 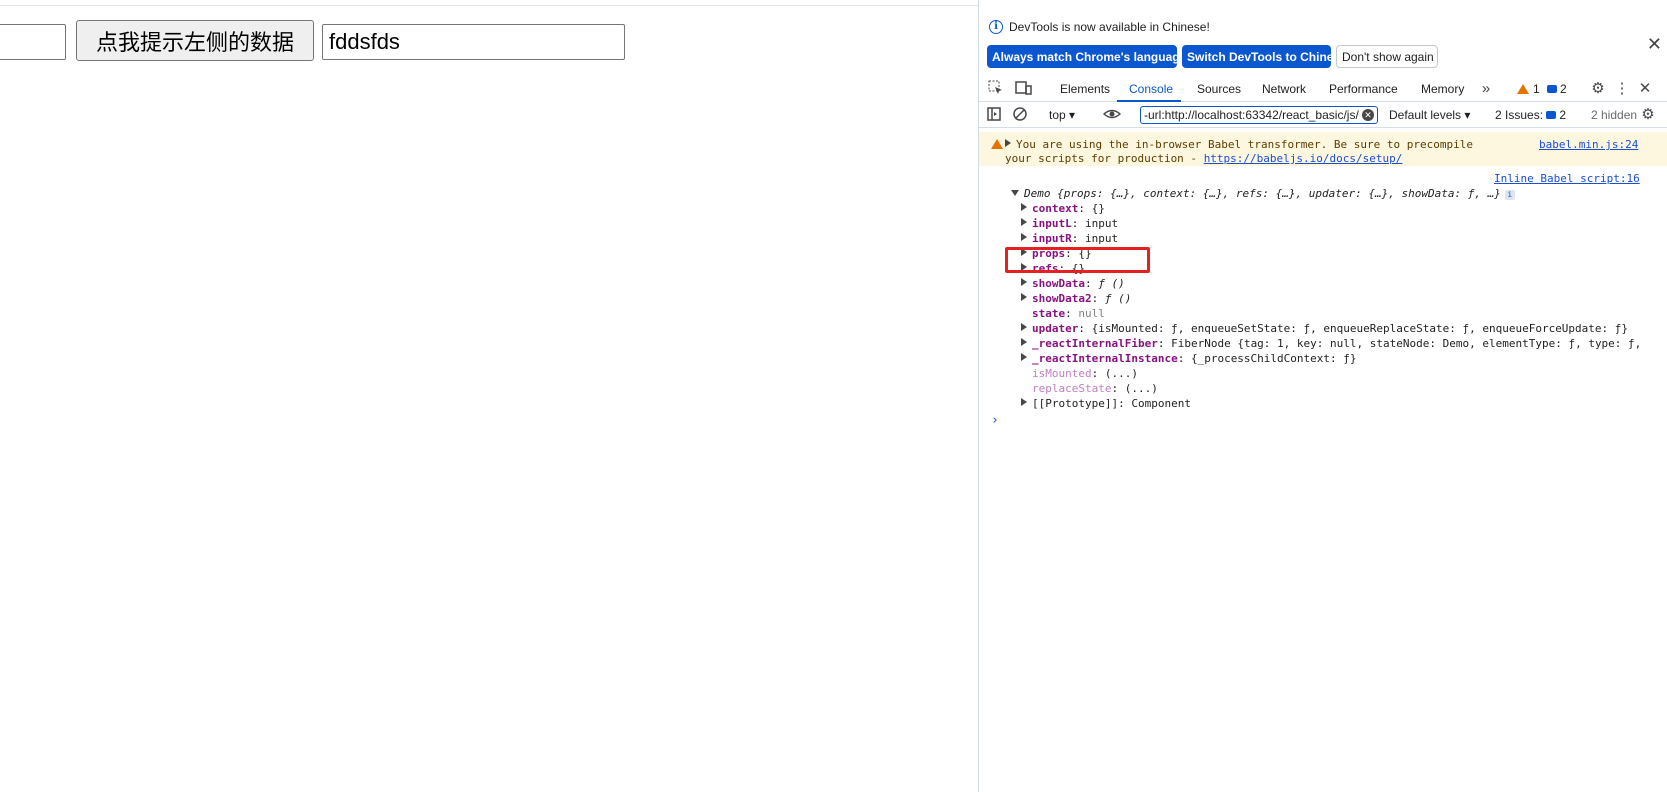 What do you see at coordinates (473, 42) in the screenshot?
I see `right-input` at bounding box center [473, 42].